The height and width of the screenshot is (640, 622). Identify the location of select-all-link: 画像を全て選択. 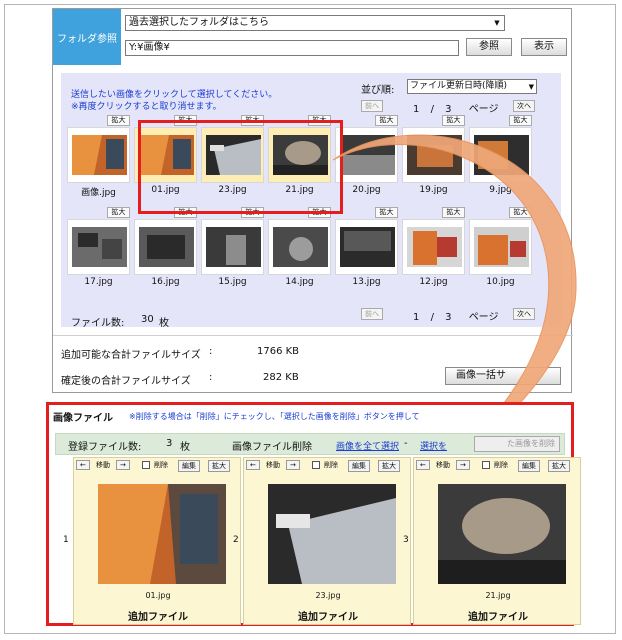
(367, 445).